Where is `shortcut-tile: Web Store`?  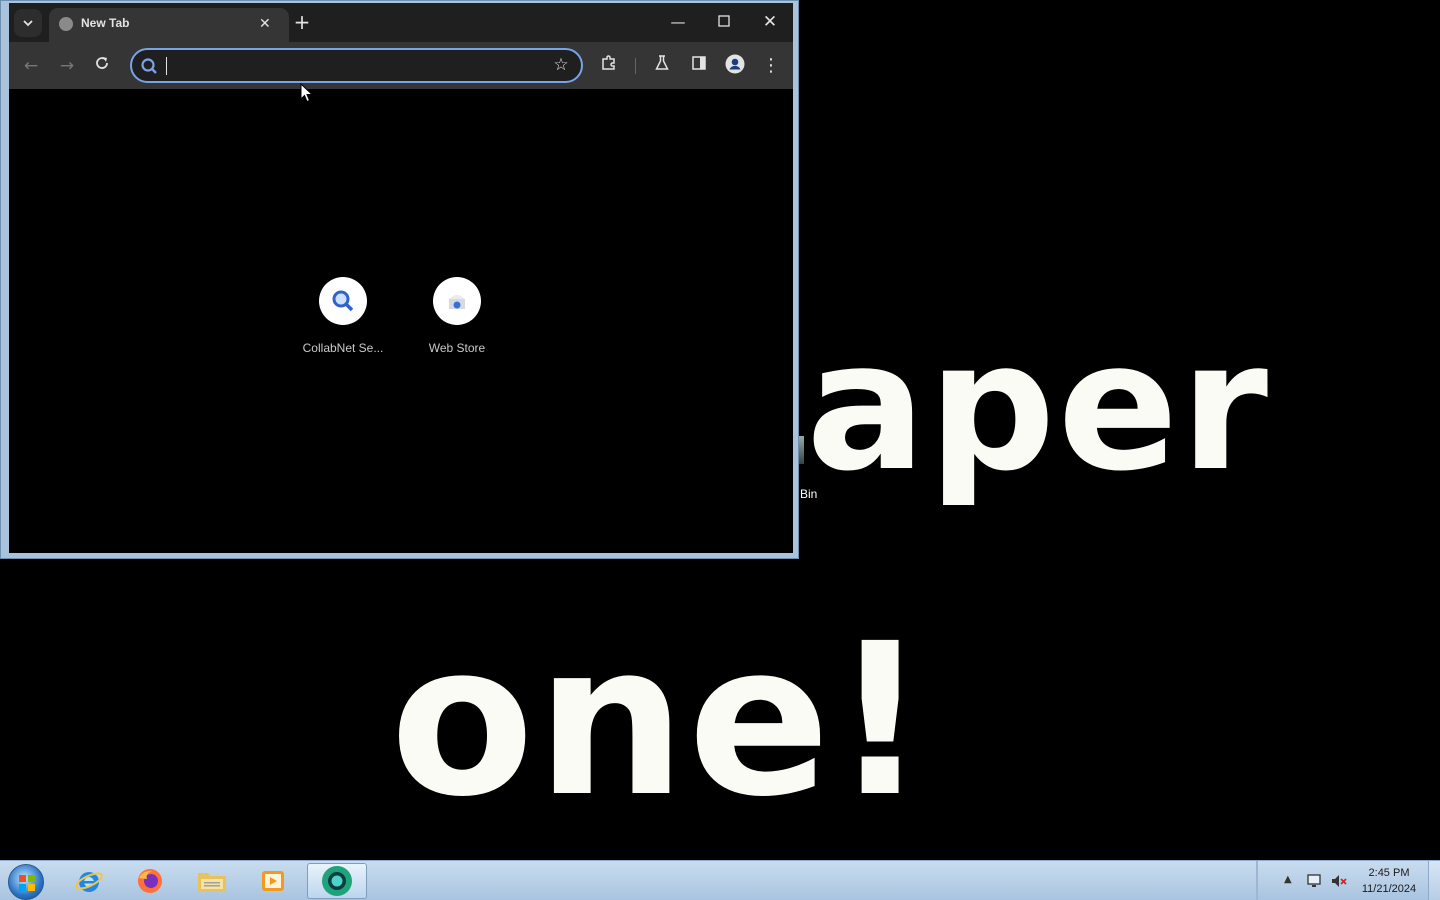 shortcut-tile: Web Store is located at coordinates (457, 316).